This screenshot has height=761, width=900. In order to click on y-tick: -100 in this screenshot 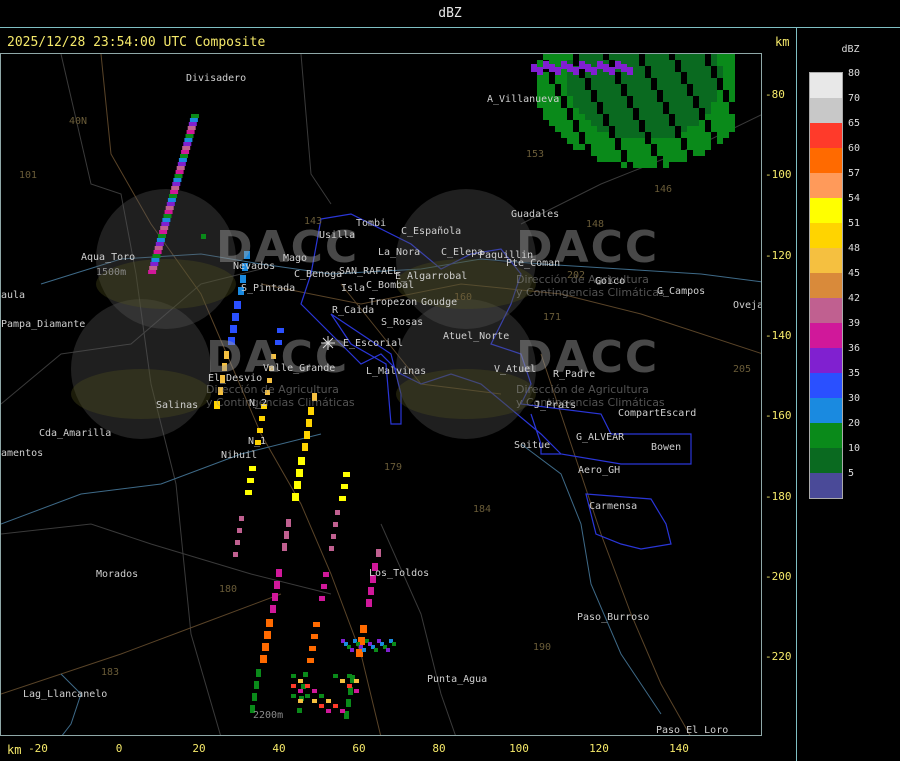, I will do `click(778, 174)`.